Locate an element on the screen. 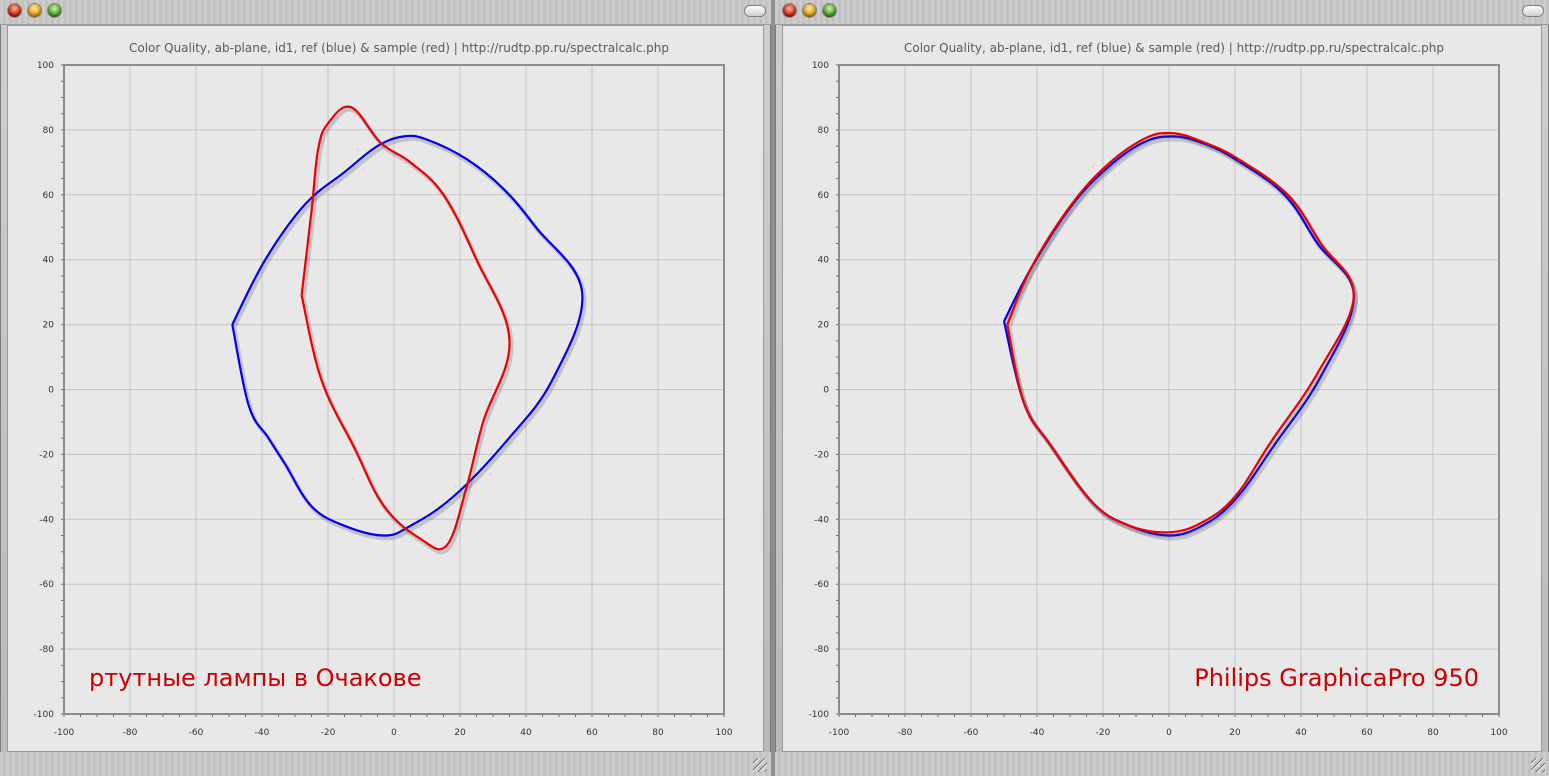 This screenshot has width=1549, height=776. series-line-ref-blue is located at coordinates (407, 335).